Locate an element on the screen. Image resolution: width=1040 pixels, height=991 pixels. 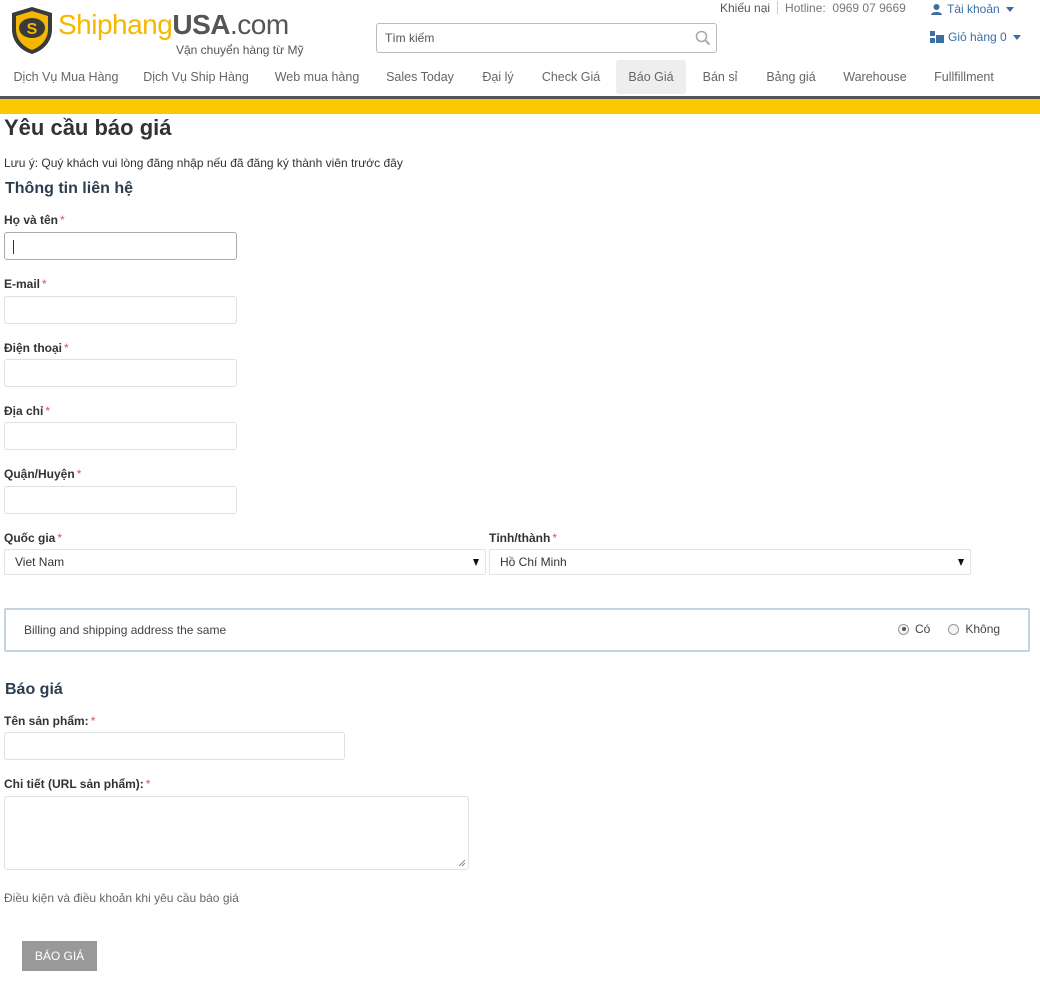
phone-label: Điện thoại * is located at coordinates (36, 348).